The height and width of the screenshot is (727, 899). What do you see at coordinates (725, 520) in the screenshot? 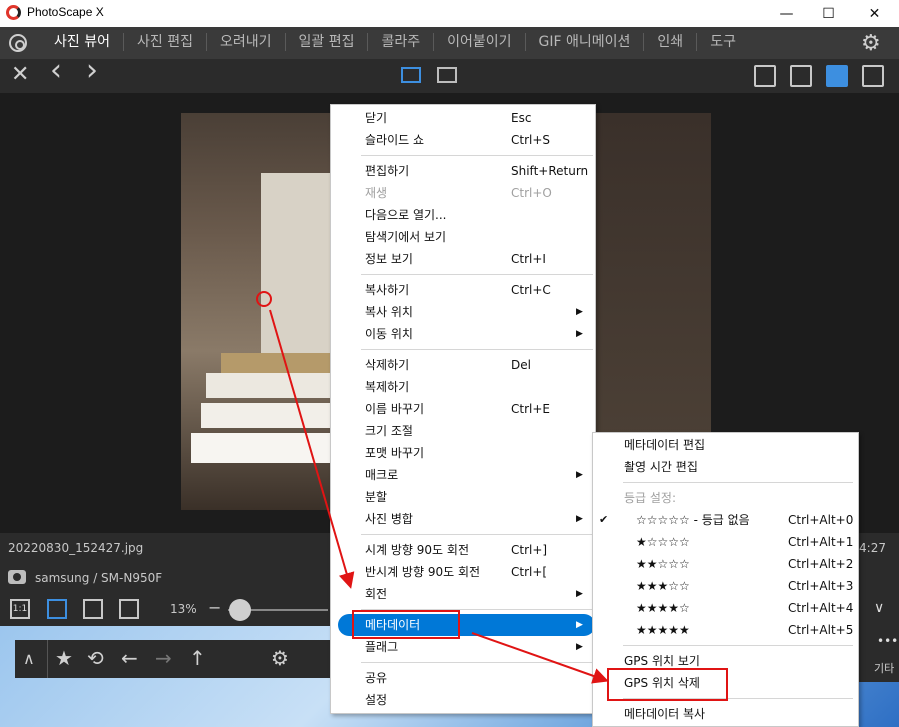
I see `submenu-item-rating-none: ✔ ☆☆☆☆☆ - 등급 없음 Ctrl+Alt+0` at bounding box center [725, 520].